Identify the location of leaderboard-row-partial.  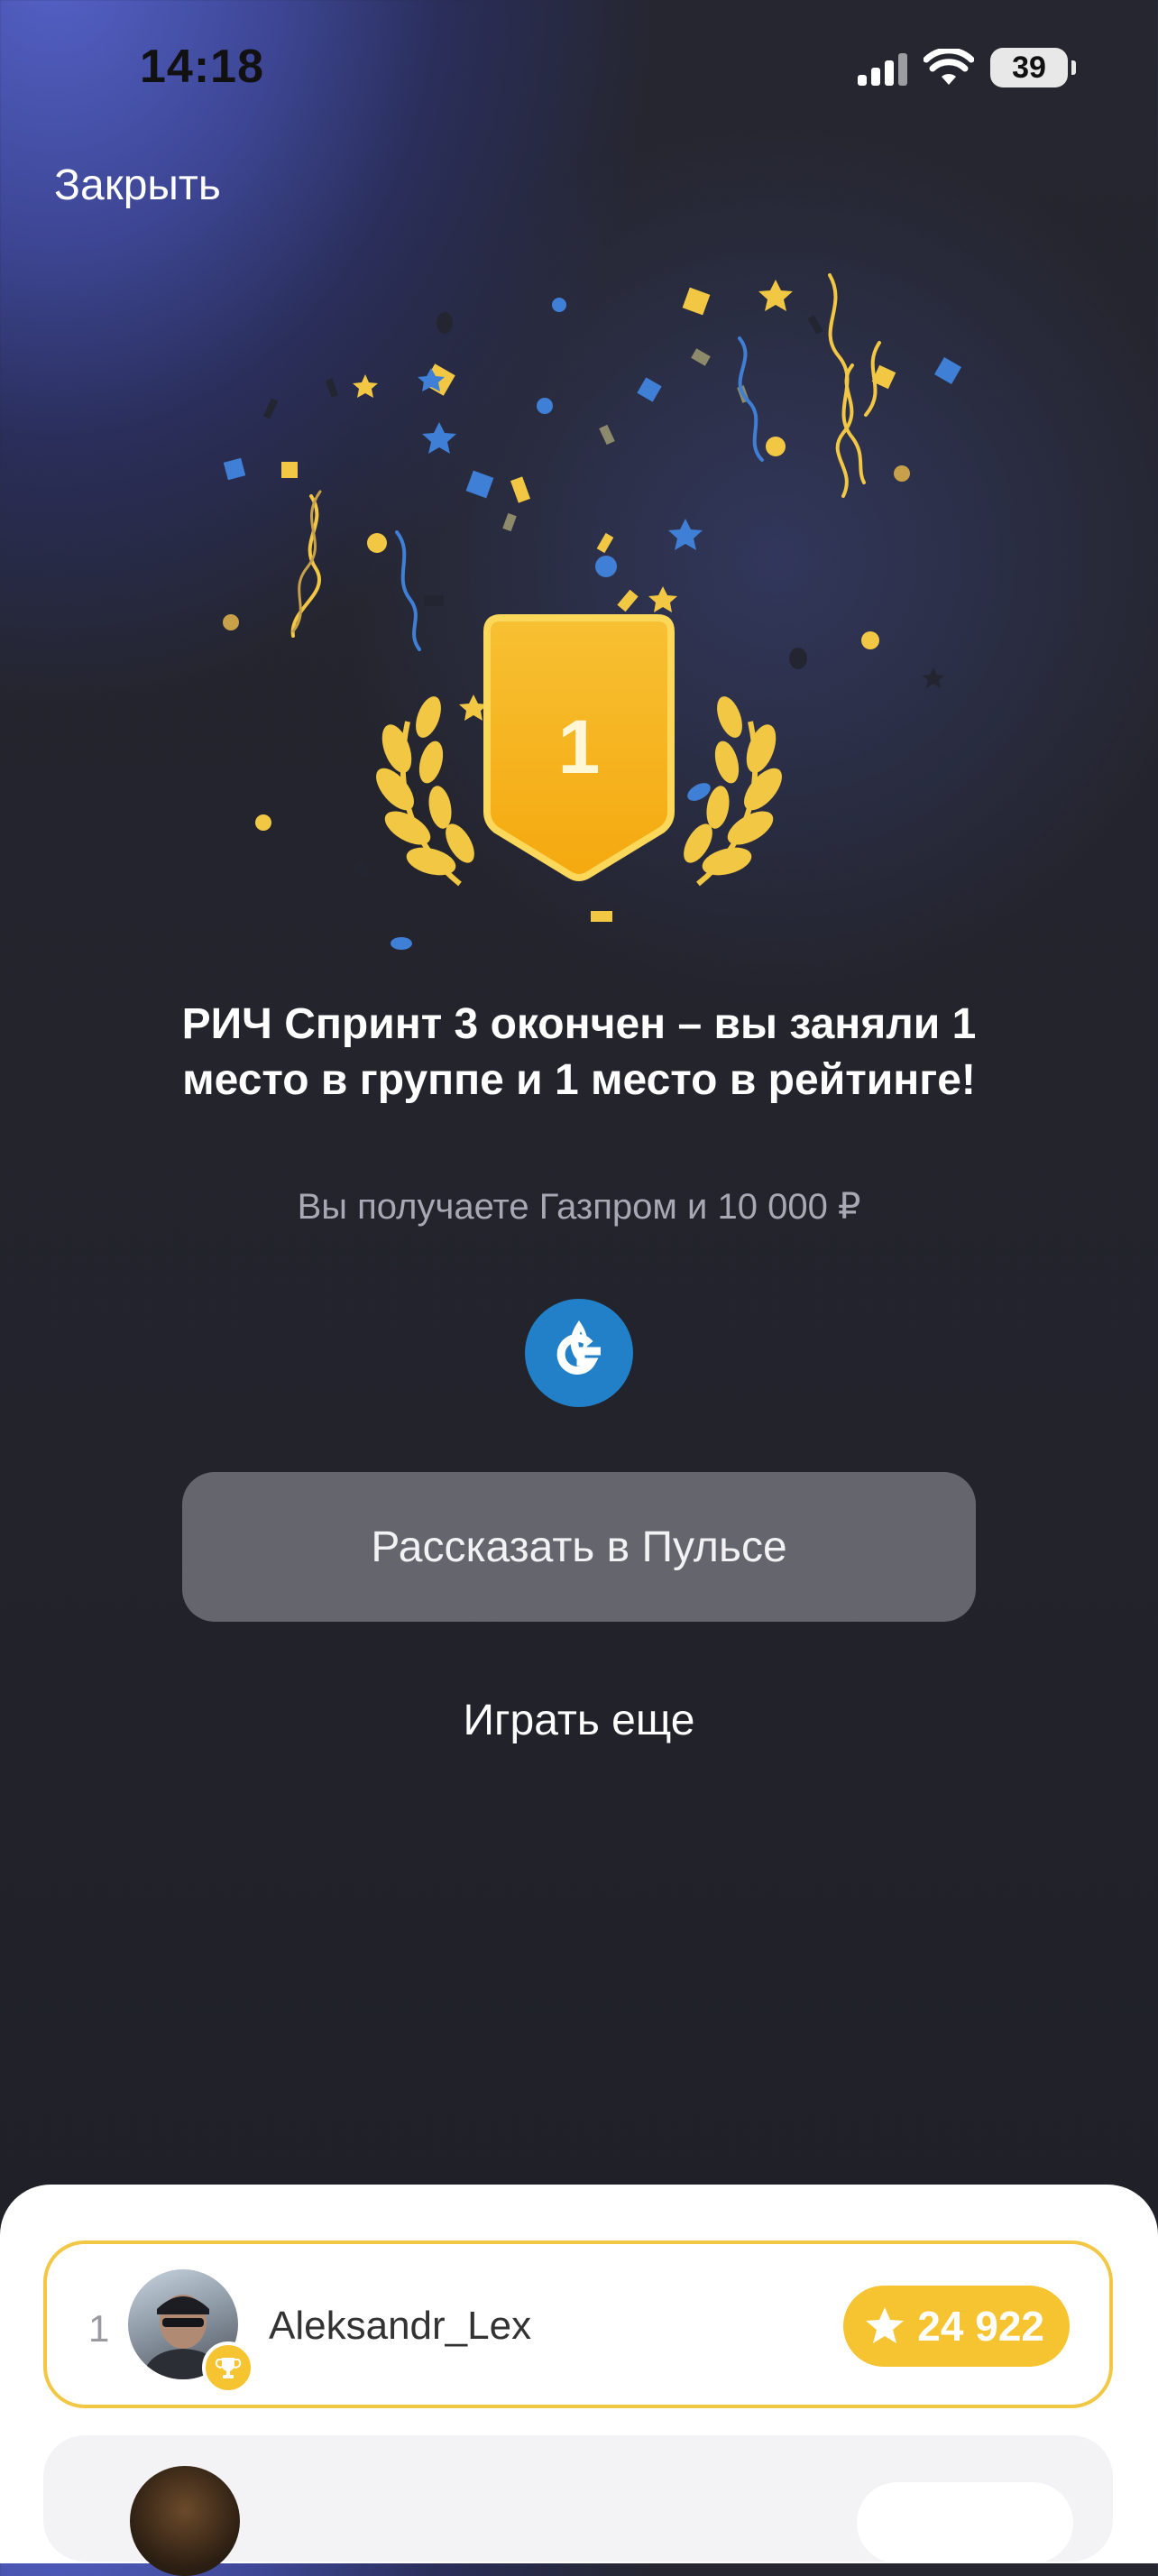
(578, 2505).